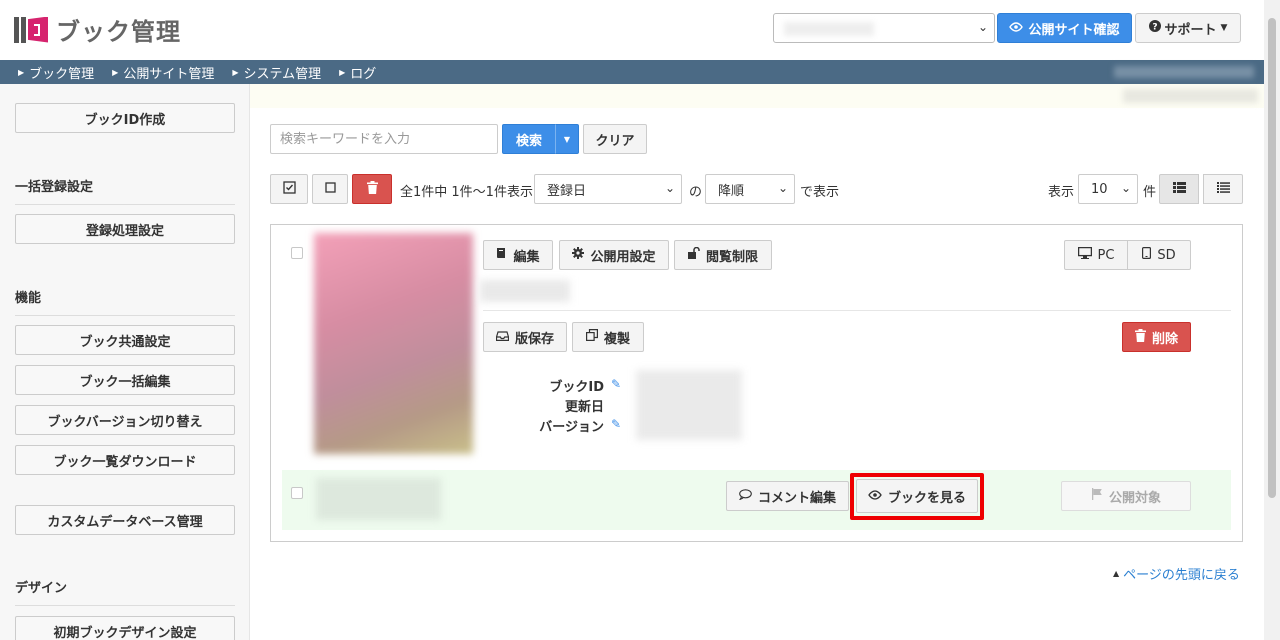  Describe the element at coordinates (378, 499) in the screenshot. I see `row-info-blurred` at that location.